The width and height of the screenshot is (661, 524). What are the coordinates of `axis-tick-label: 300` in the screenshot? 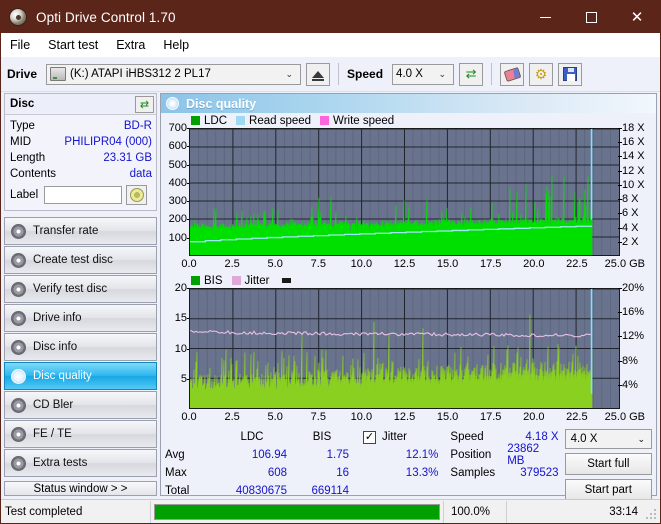 It's located at (177, 201).